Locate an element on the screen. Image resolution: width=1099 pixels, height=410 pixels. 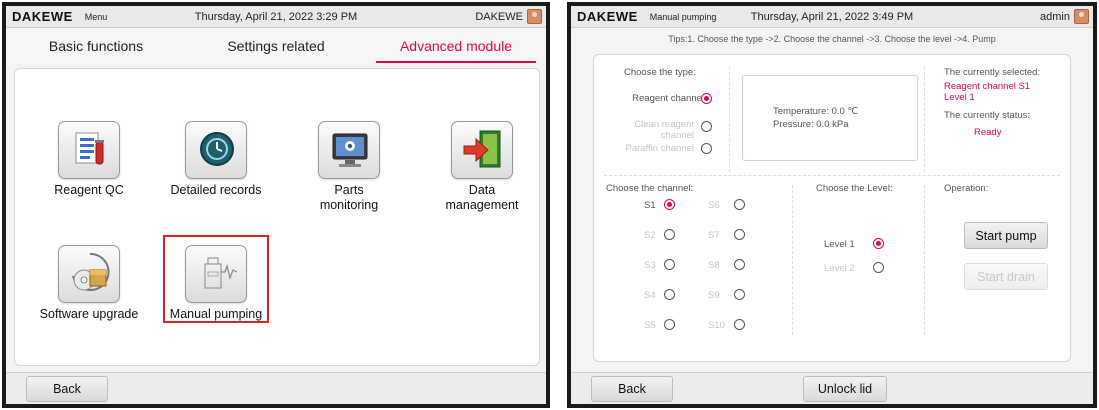
channel-radio-s2 is located at coordinates (669, 234).